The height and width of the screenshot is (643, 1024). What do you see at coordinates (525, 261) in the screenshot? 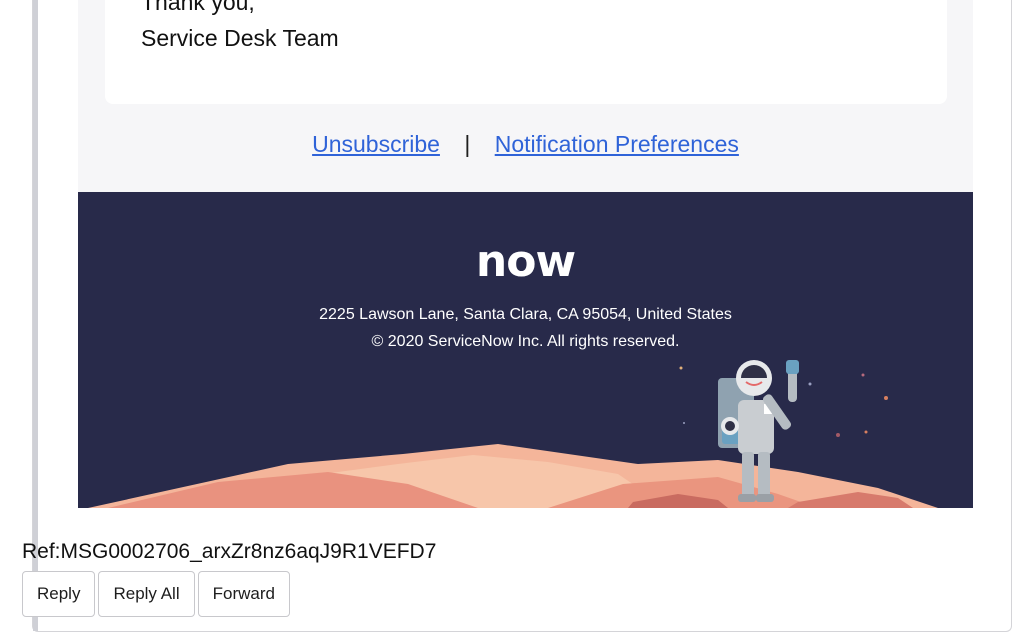
I see `servicenow-logo-icon: now` at bounding box center [525, 261].